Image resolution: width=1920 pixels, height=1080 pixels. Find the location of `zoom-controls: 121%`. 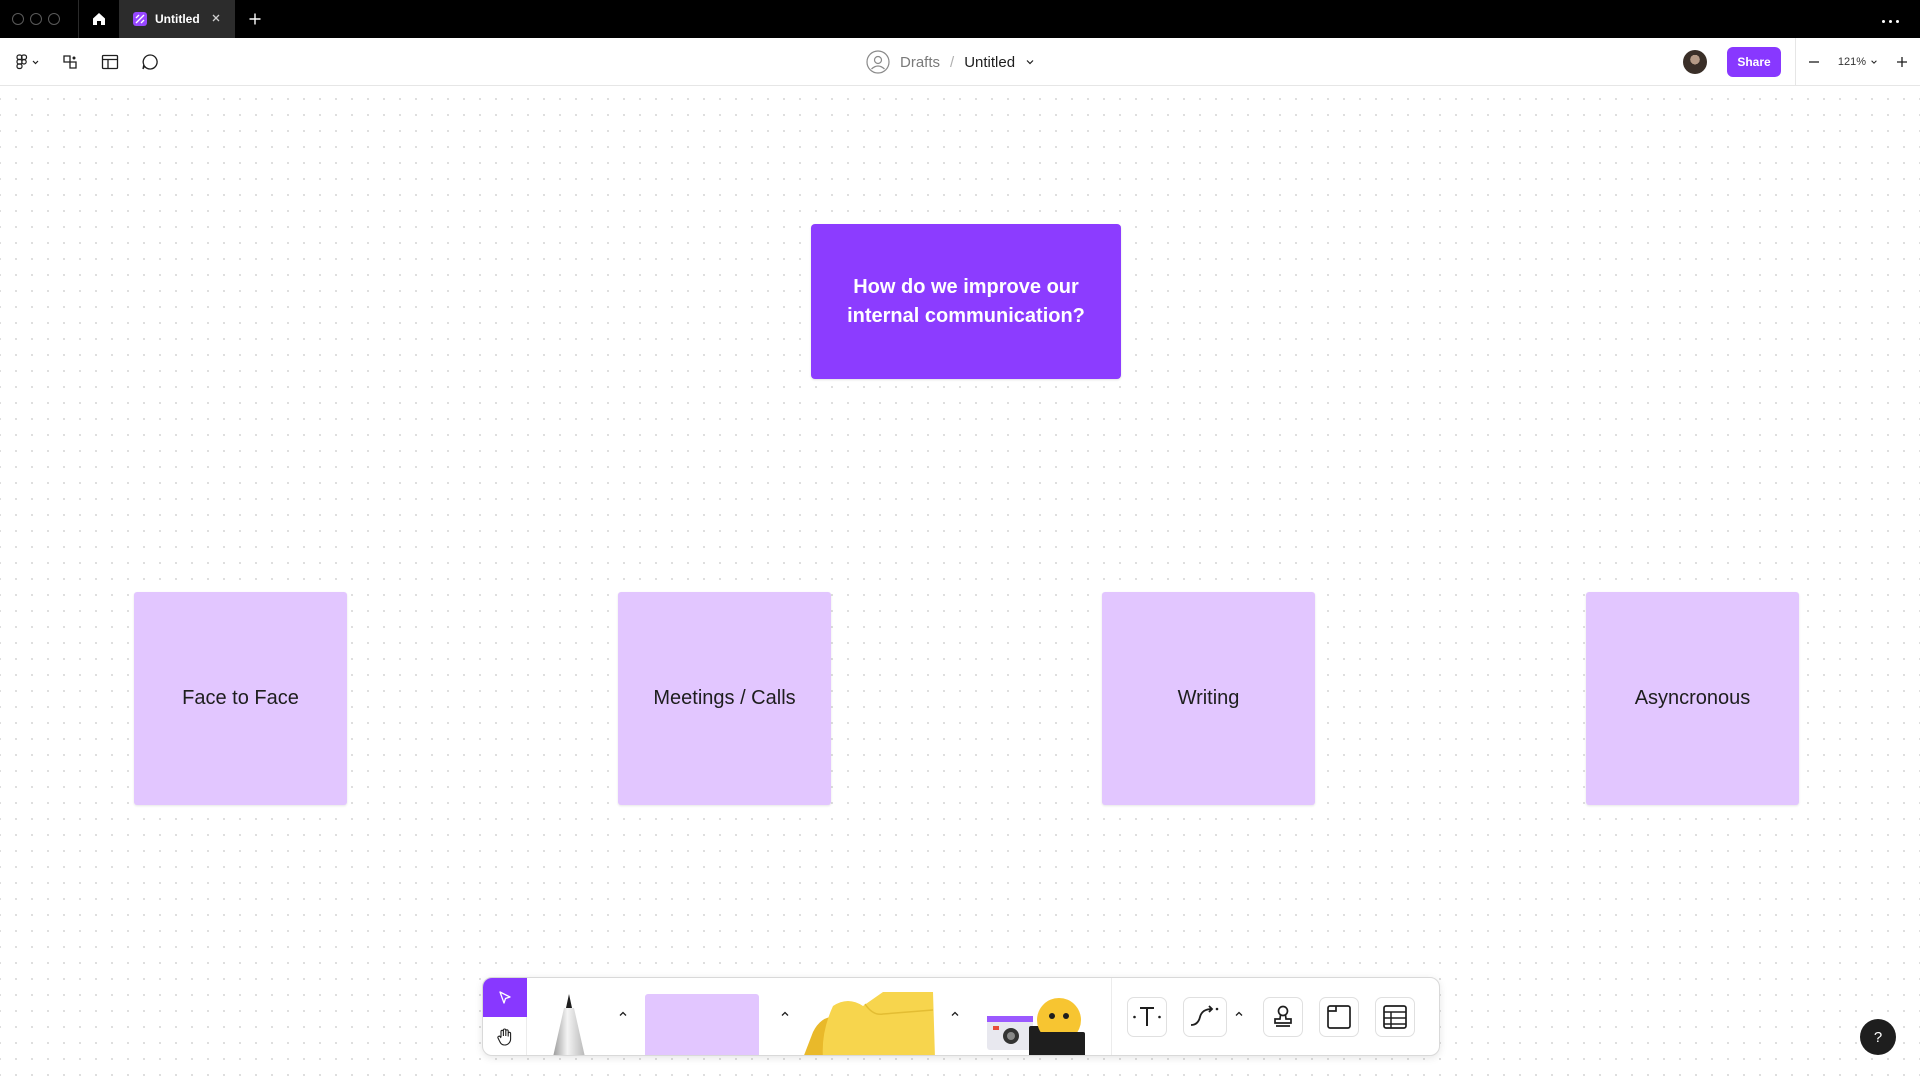

zoom-controls: 121% is located at coordinates (1857, 62).